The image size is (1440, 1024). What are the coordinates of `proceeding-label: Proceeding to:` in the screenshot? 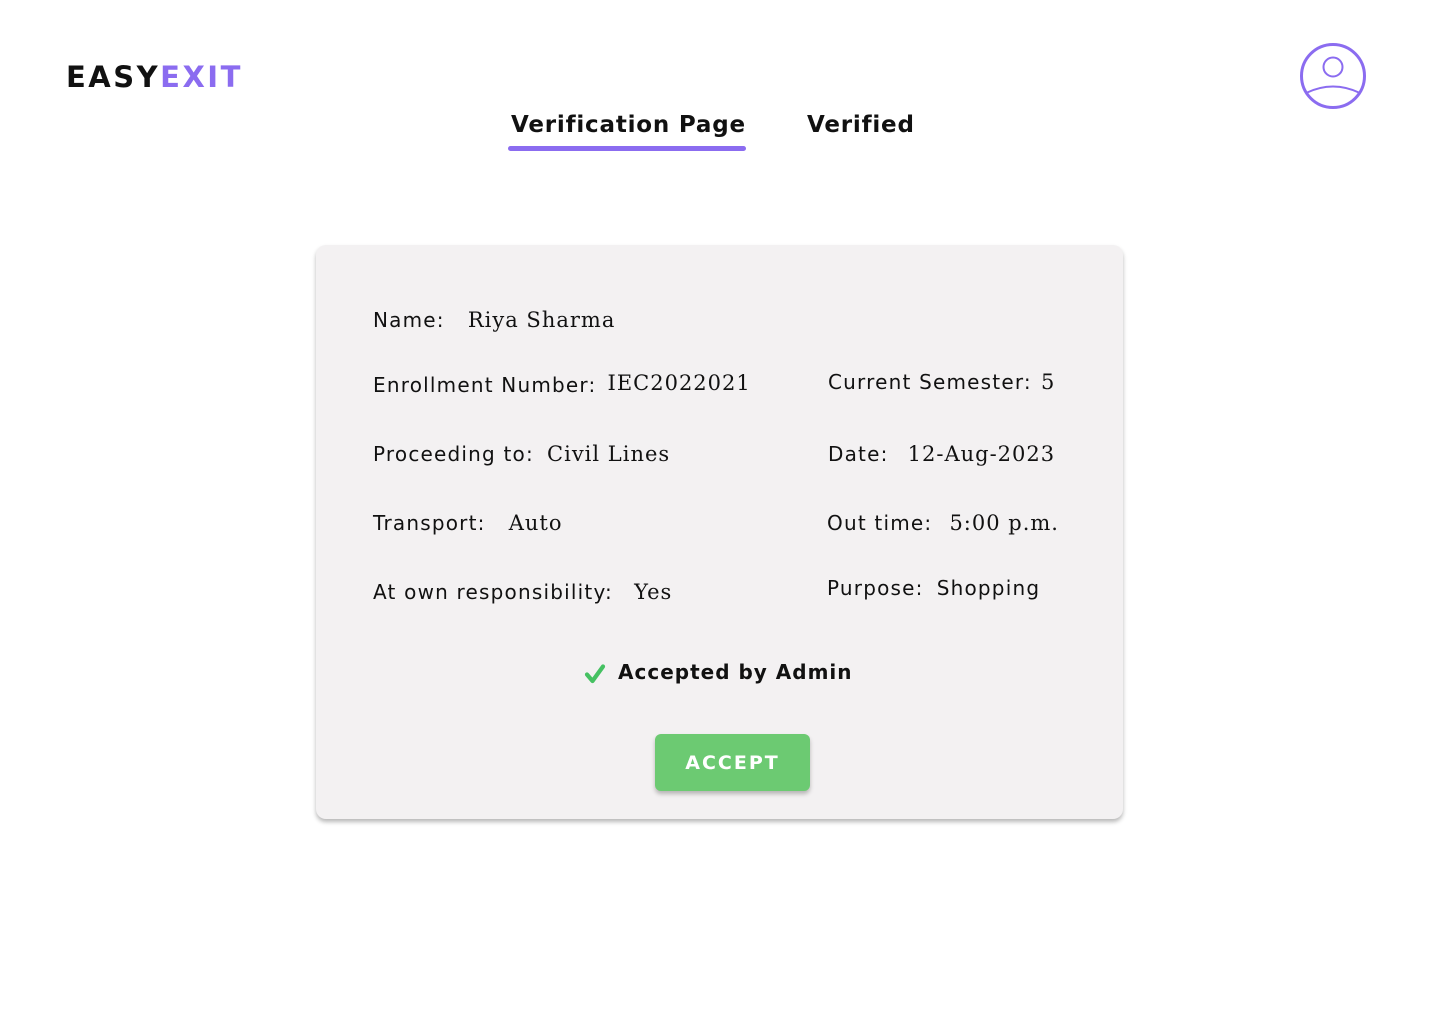 It's located at (453, 454).